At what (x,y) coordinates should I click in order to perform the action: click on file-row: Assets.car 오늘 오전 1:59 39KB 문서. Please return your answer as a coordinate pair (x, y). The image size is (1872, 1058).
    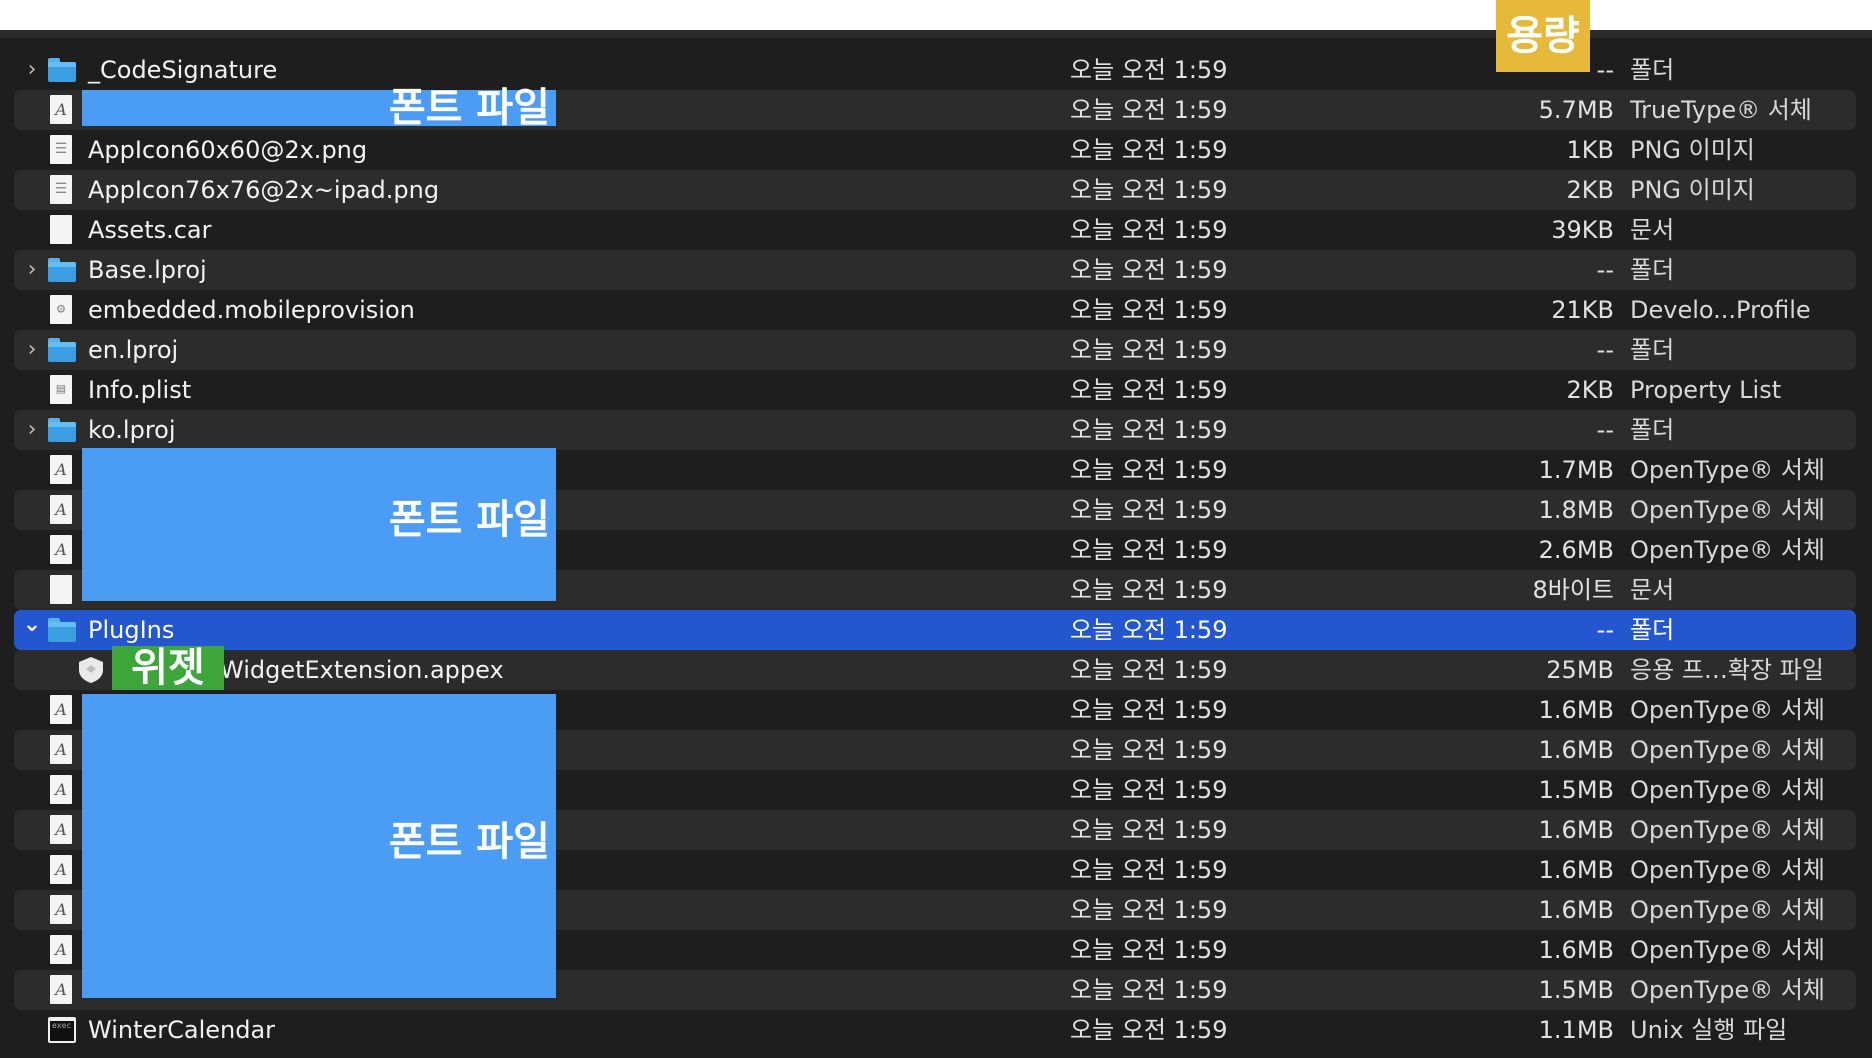
    Looking at the image, I should click on (935, 230).